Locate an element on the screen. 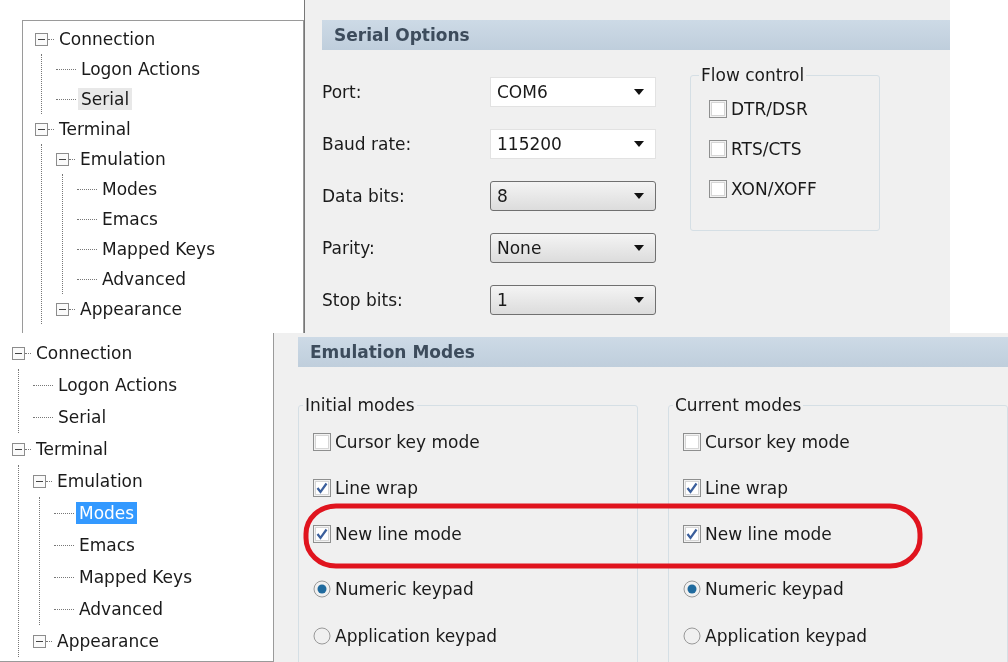  dropdown: None is located at coordinates (573, 248).